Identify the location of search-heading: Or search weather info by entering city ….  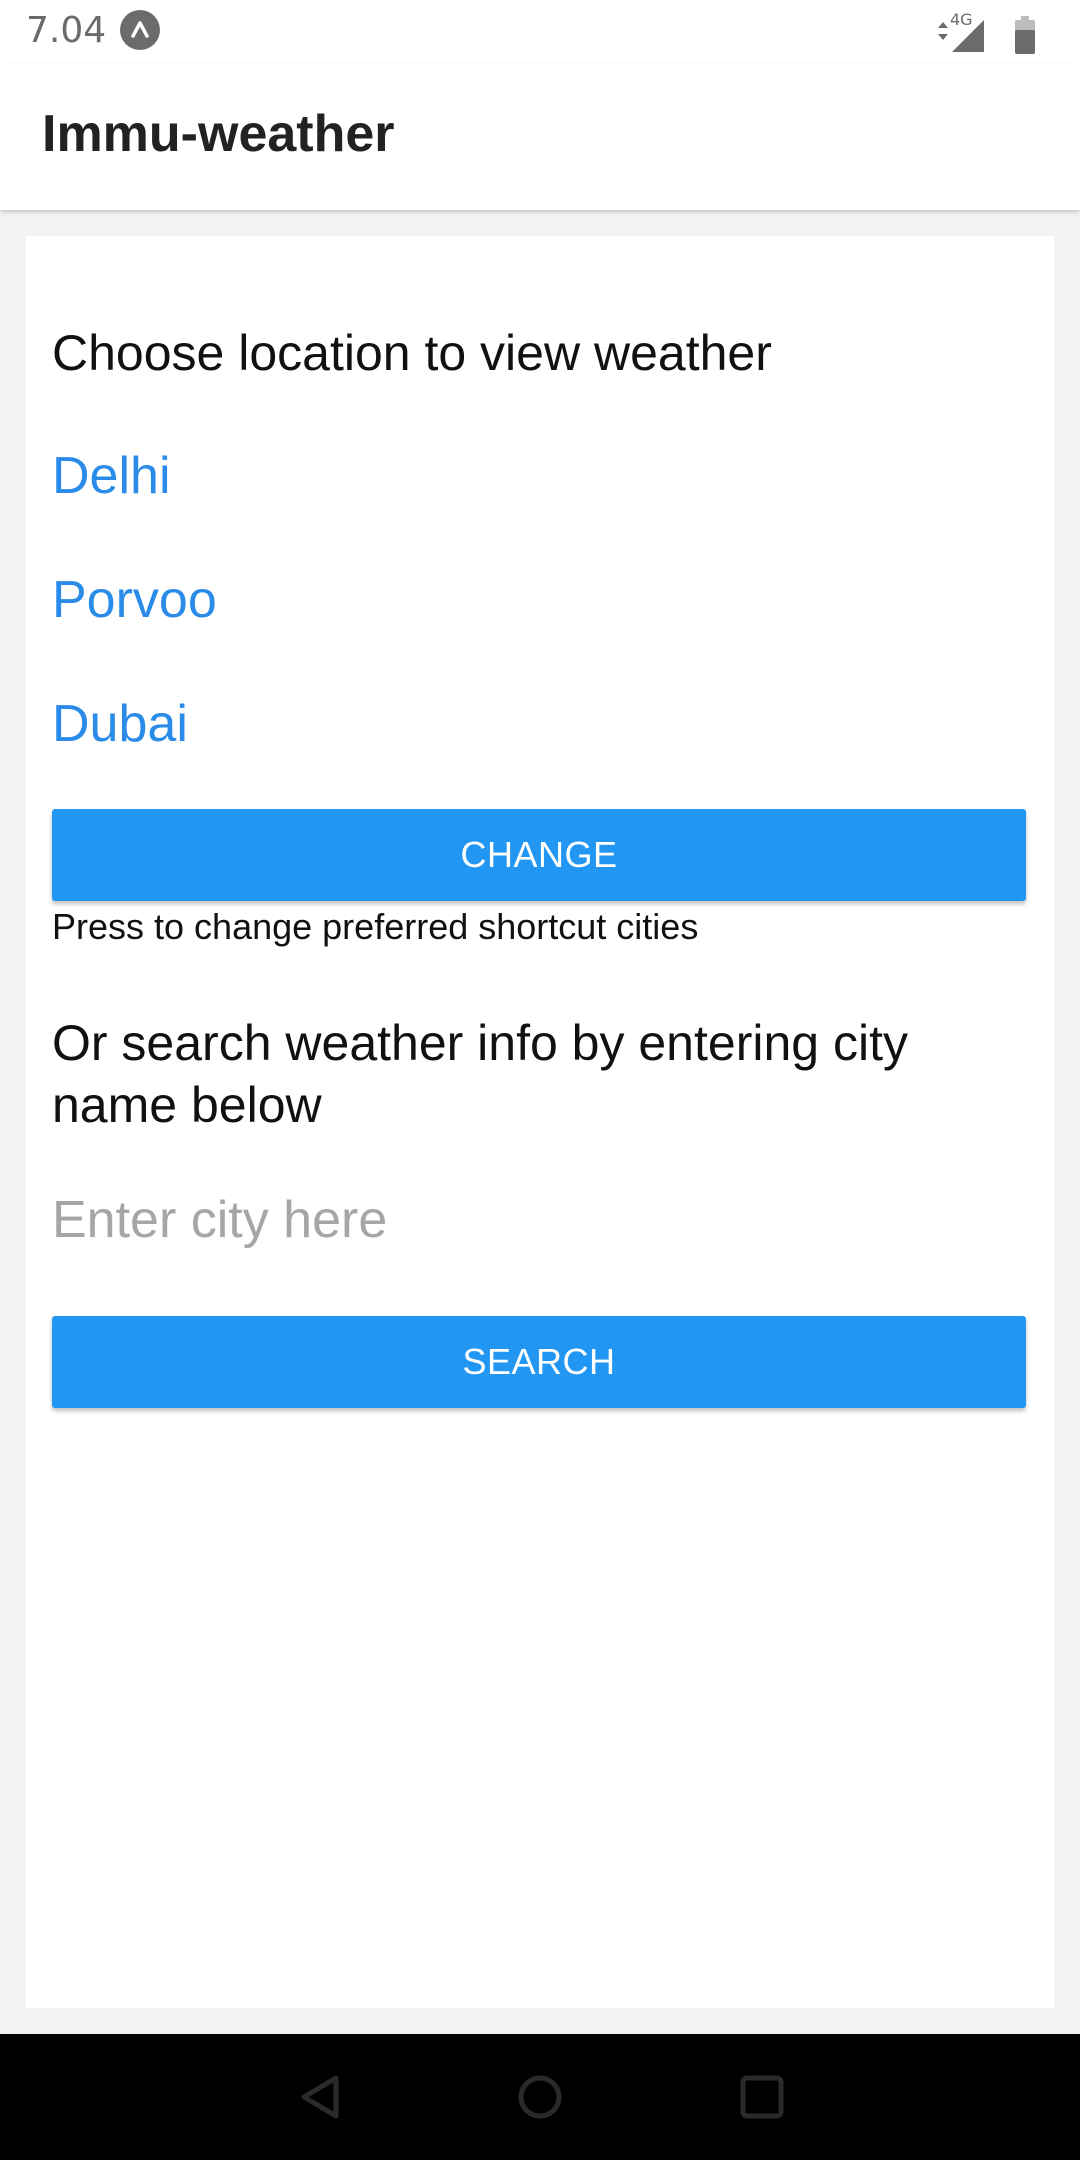
(480, 1074).